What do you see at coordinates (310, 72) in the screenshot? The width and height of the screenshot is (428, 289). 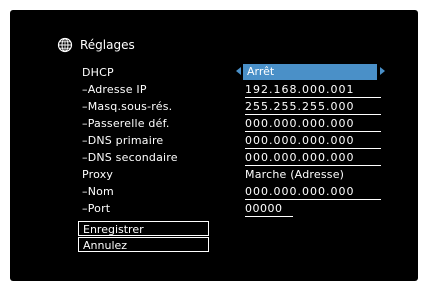 I see `dhcp-selector: Arrêt` at bounding box center [310, 72].